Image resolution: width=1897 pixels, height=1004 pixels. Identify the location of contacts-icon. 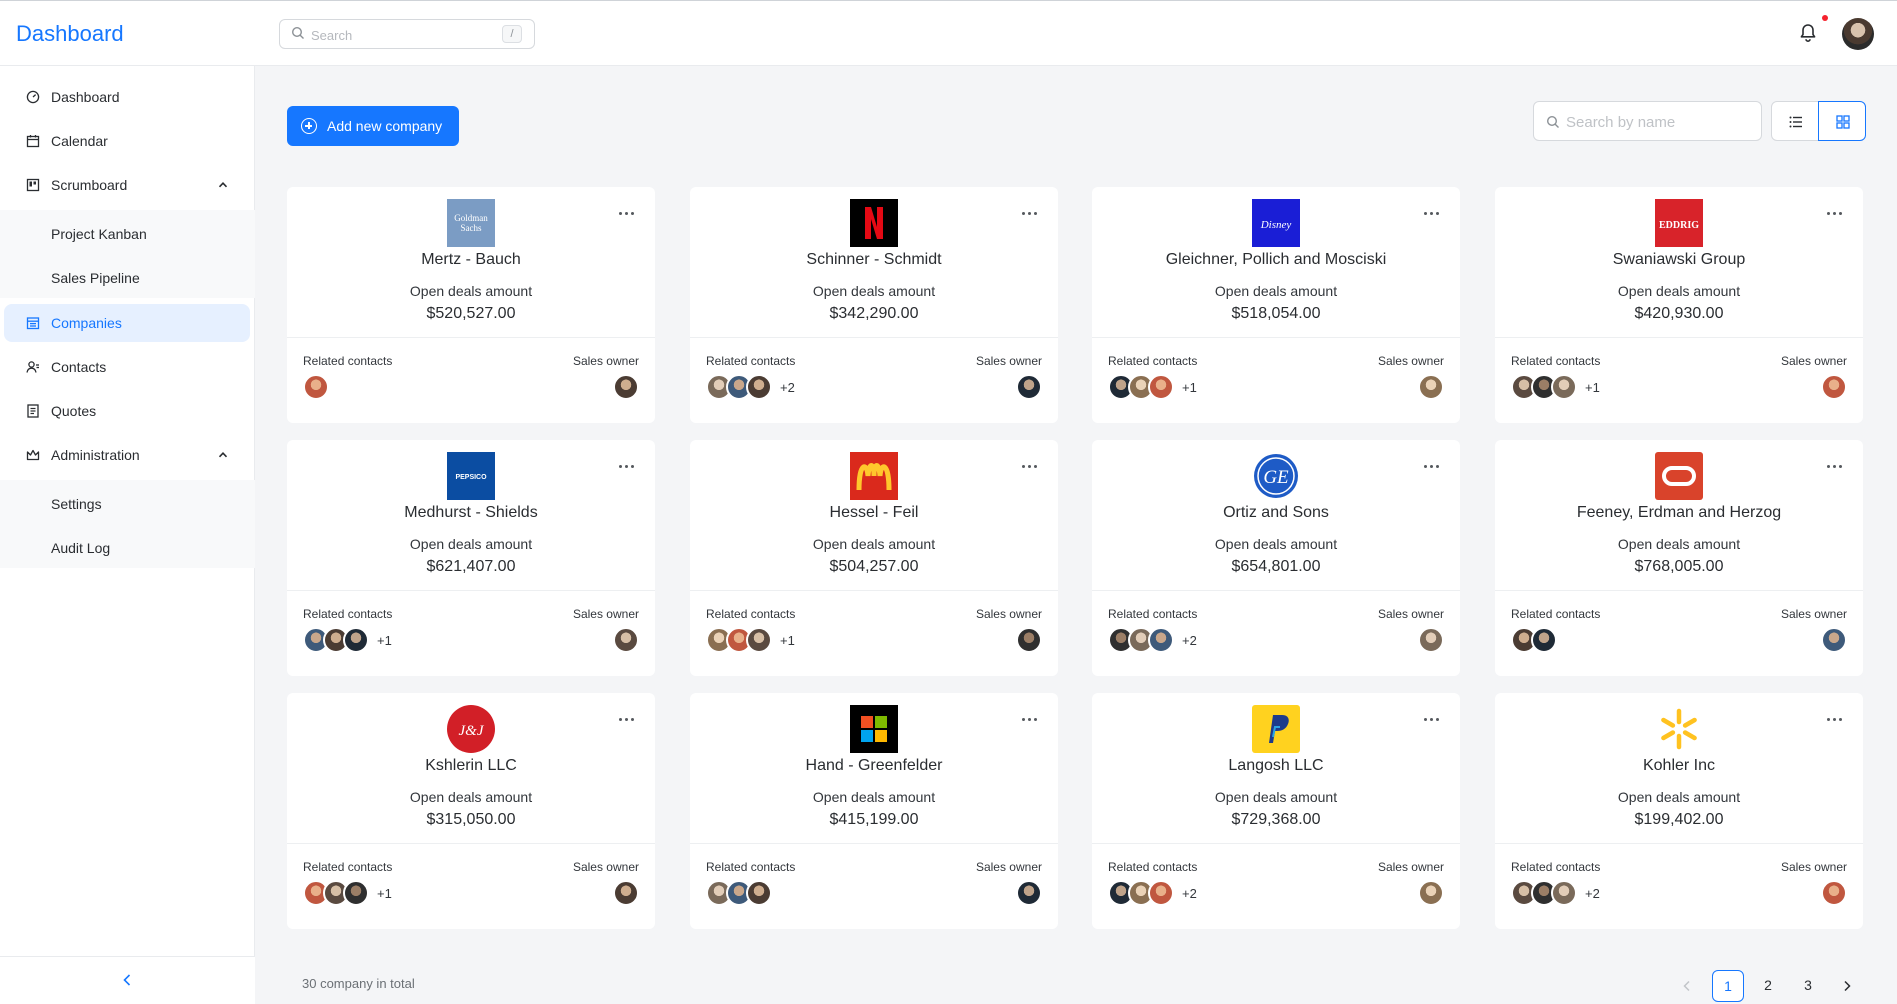
(32, 367).